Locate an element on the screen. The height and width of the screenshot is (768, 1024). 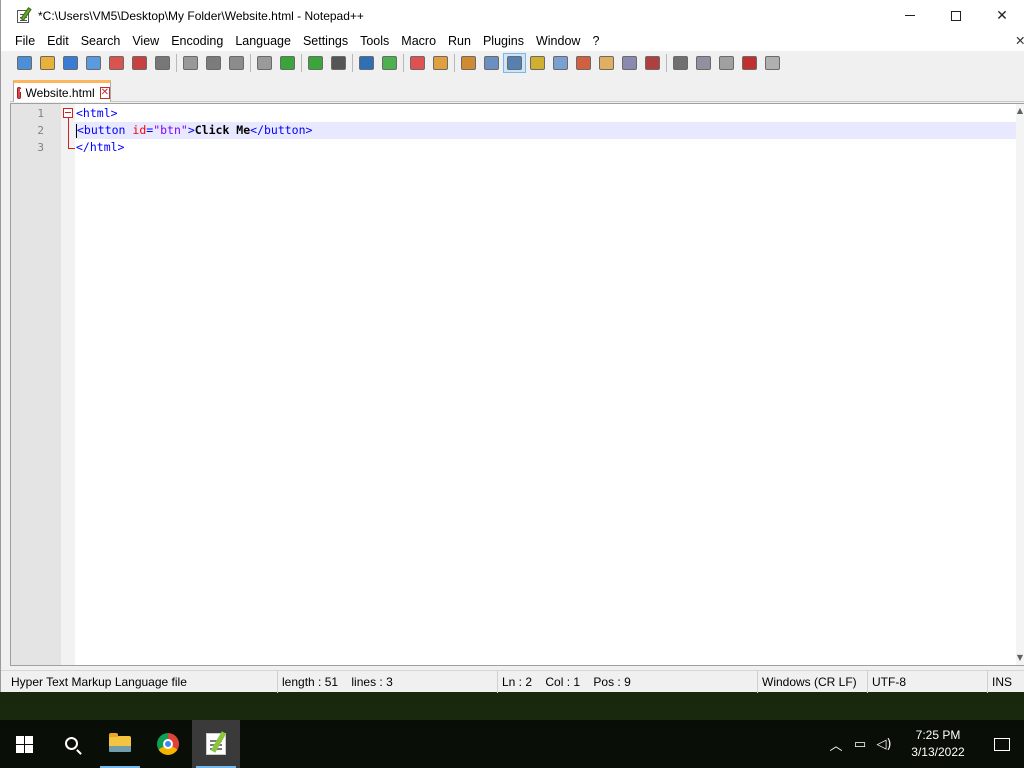
fold-guide-line is located at coordinates (68, 133).